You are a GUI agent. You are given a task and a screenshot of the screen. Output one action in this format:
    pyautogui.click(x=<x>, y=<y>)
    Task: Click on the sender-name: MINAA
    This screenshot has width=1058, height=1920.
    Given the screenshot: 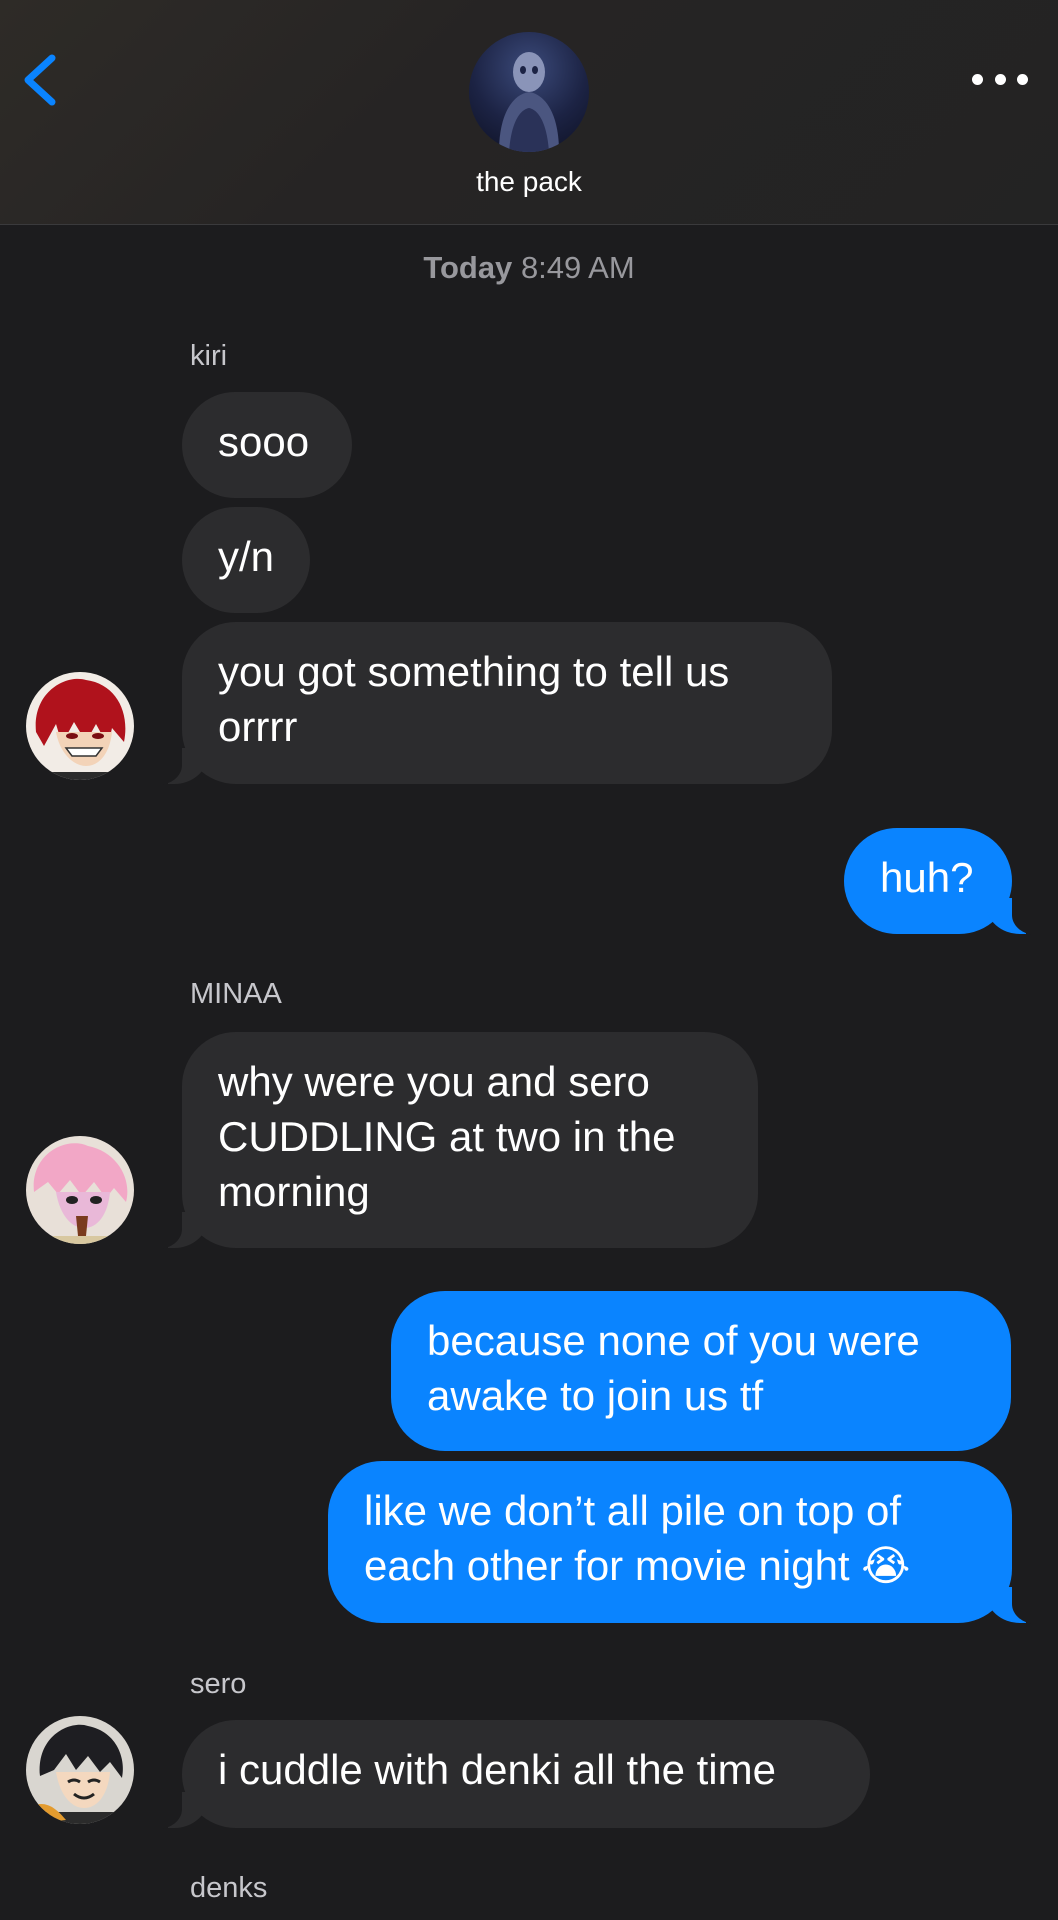 What is the action you would take?
    pyautogui.click(x=236, y=994)
    